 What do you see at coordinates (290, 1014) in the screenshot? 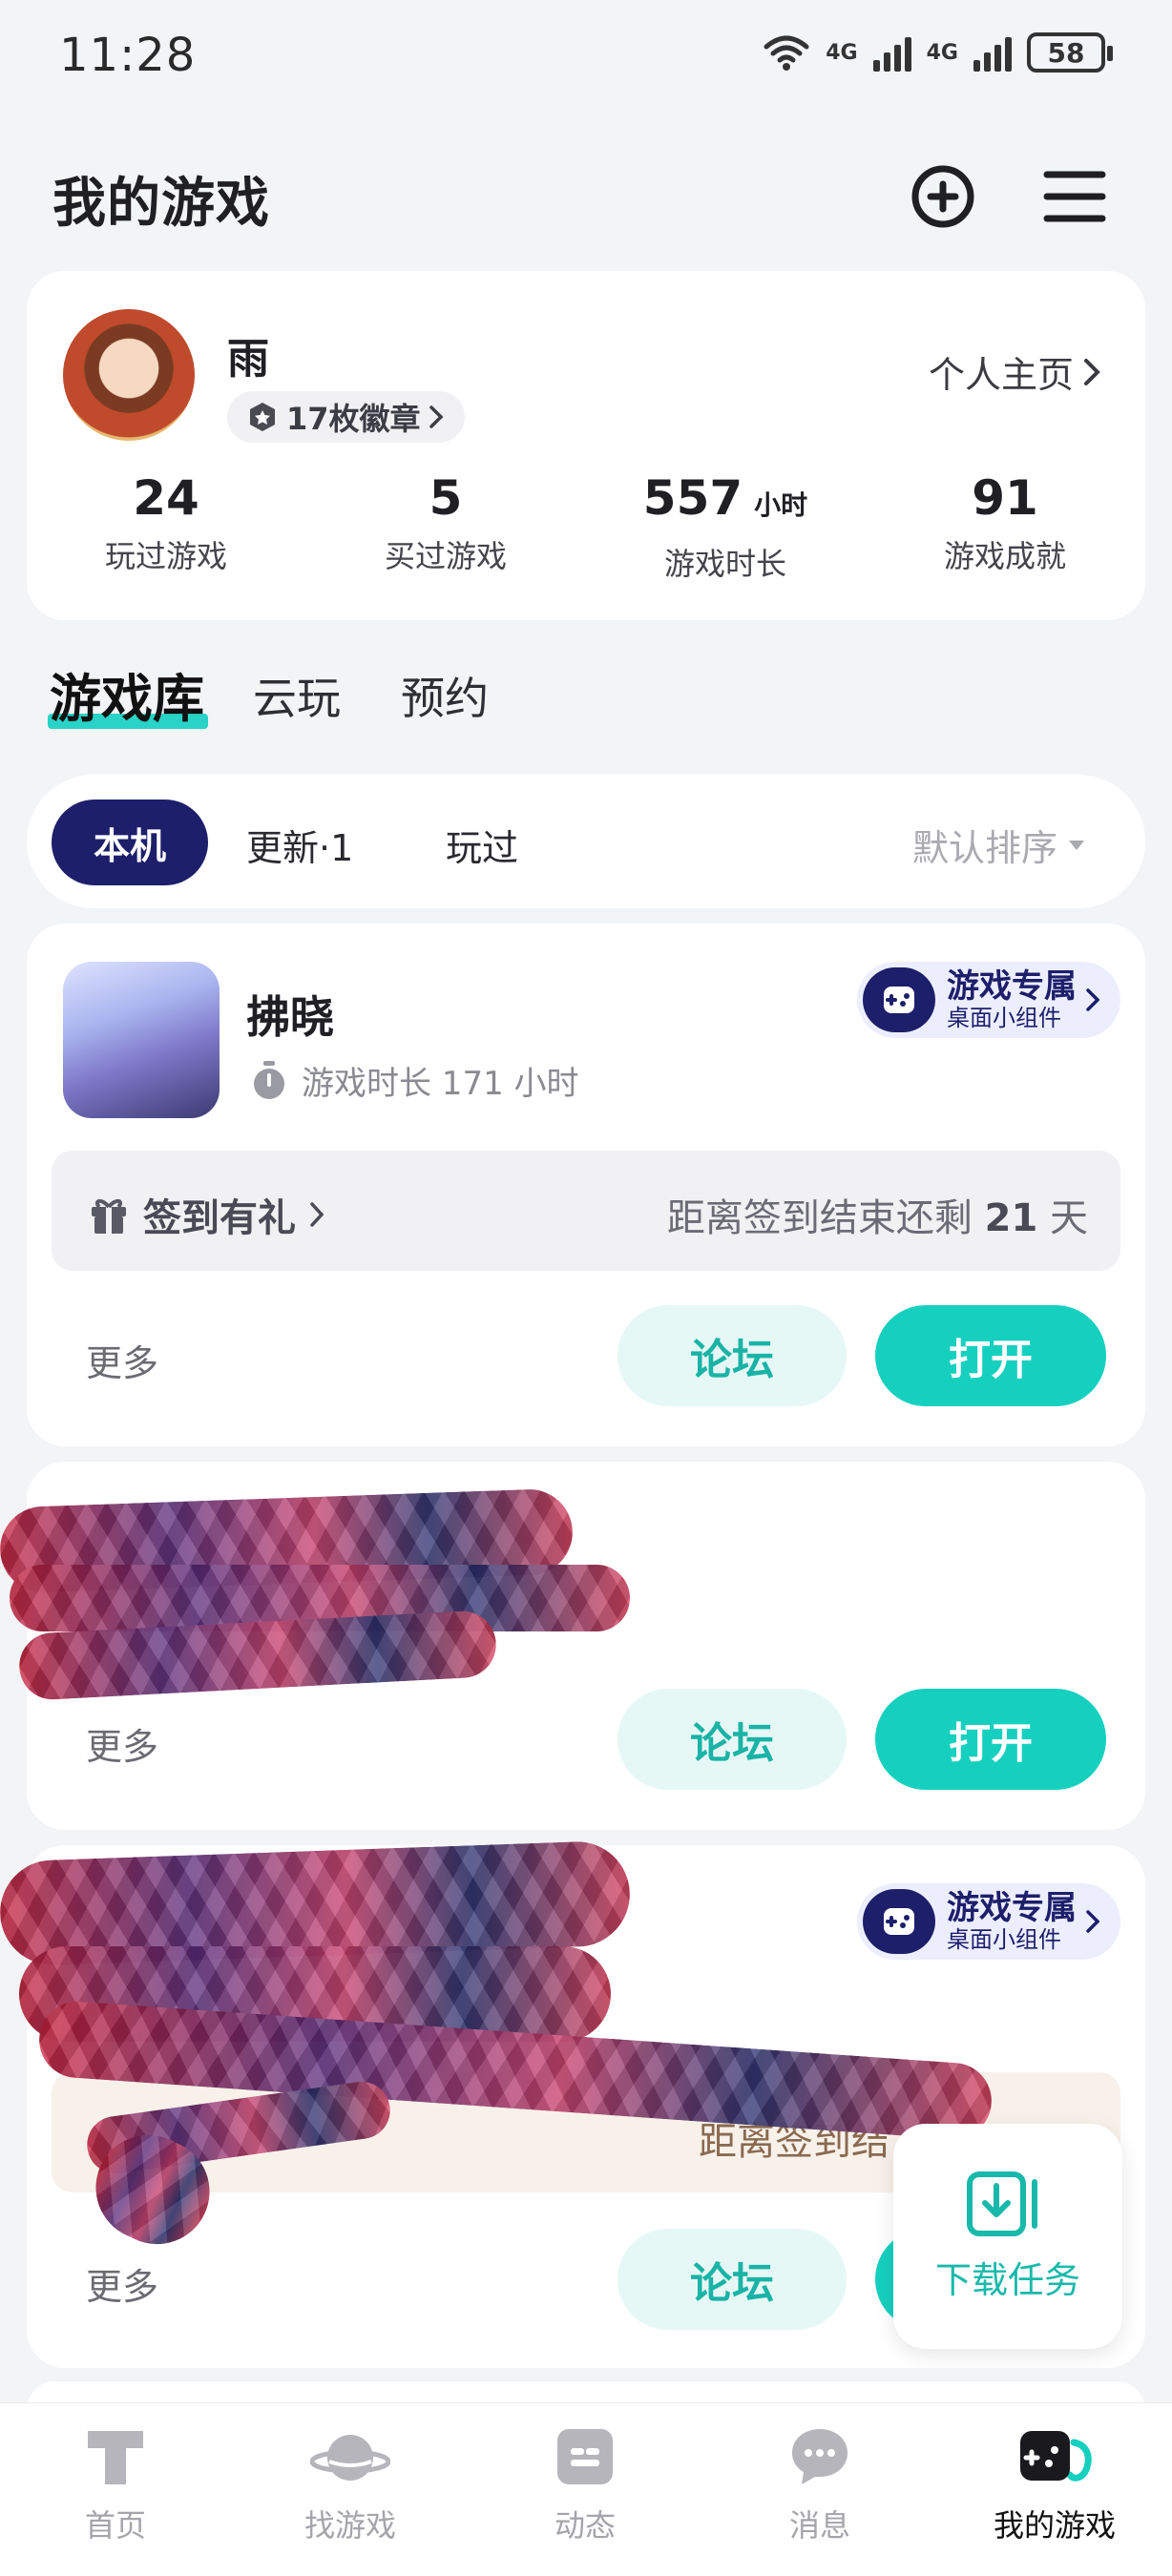
I see `game-name: 拂晓` at bounding box center [290, 1014].